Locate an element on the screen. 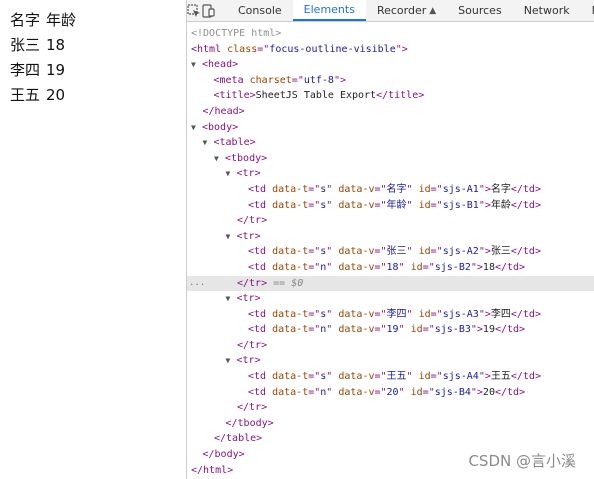  dom-node-line: </table> is located at coordinates (390, 439).